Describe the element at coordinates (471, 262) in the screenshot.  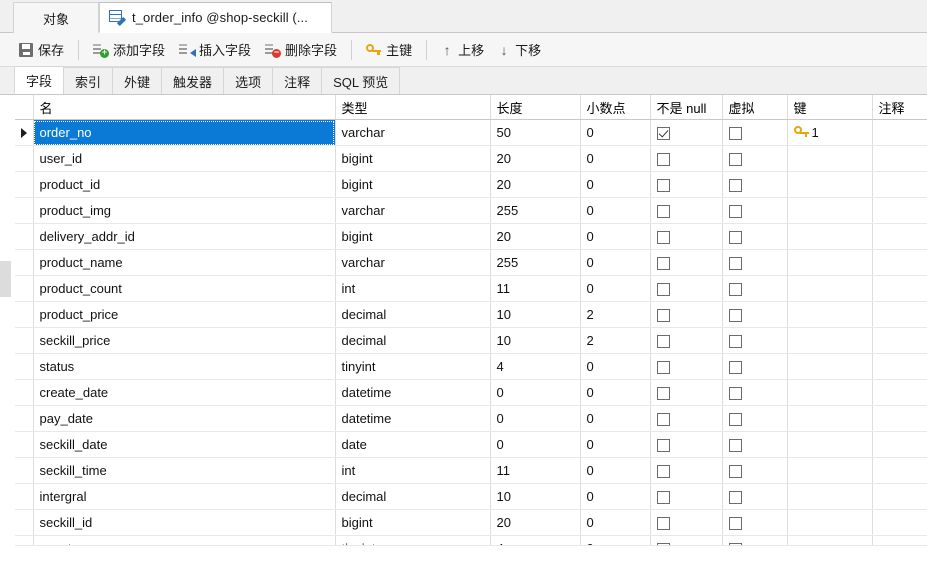
I see `table-row: product_name varchar 255 0` at that location.